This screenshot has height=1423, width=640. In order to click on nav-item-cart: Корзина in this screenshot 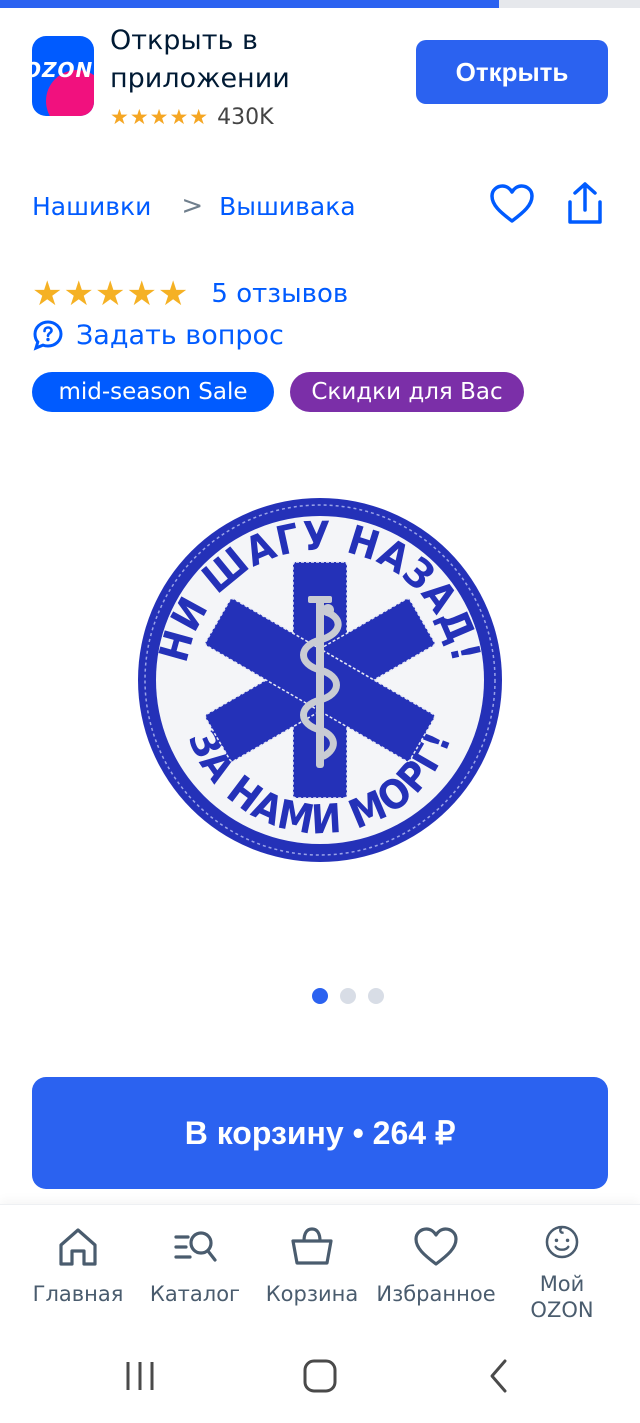, I will do `click(312, 1273)`.